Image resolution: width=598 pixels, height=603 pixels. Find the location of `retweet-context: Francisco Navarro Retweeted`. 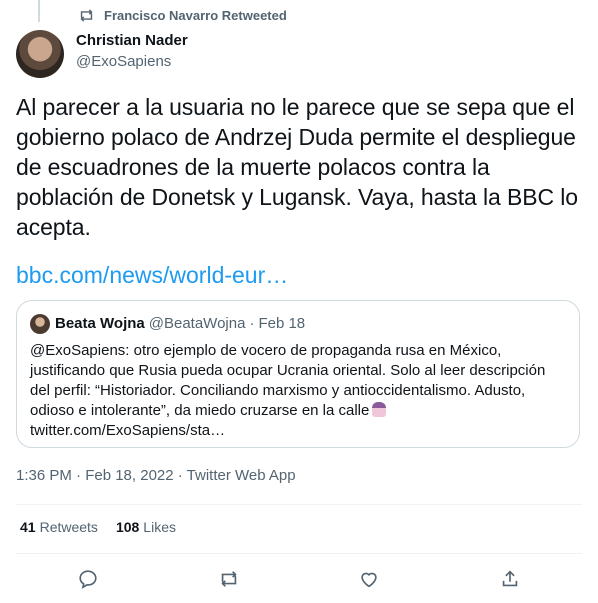

retweet-context: Francisco Navarro Retweeted is located at coordinates (182, 15).